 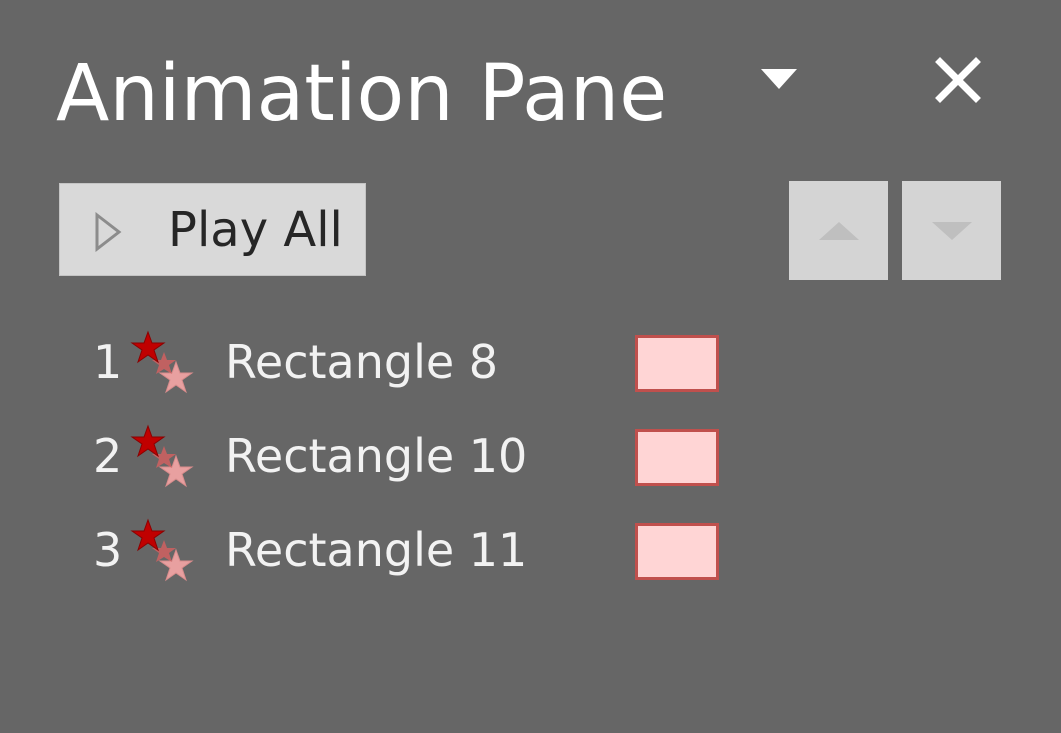 I want to click on animation-target-name: Rectangle 10, so click(x=376, y=456).